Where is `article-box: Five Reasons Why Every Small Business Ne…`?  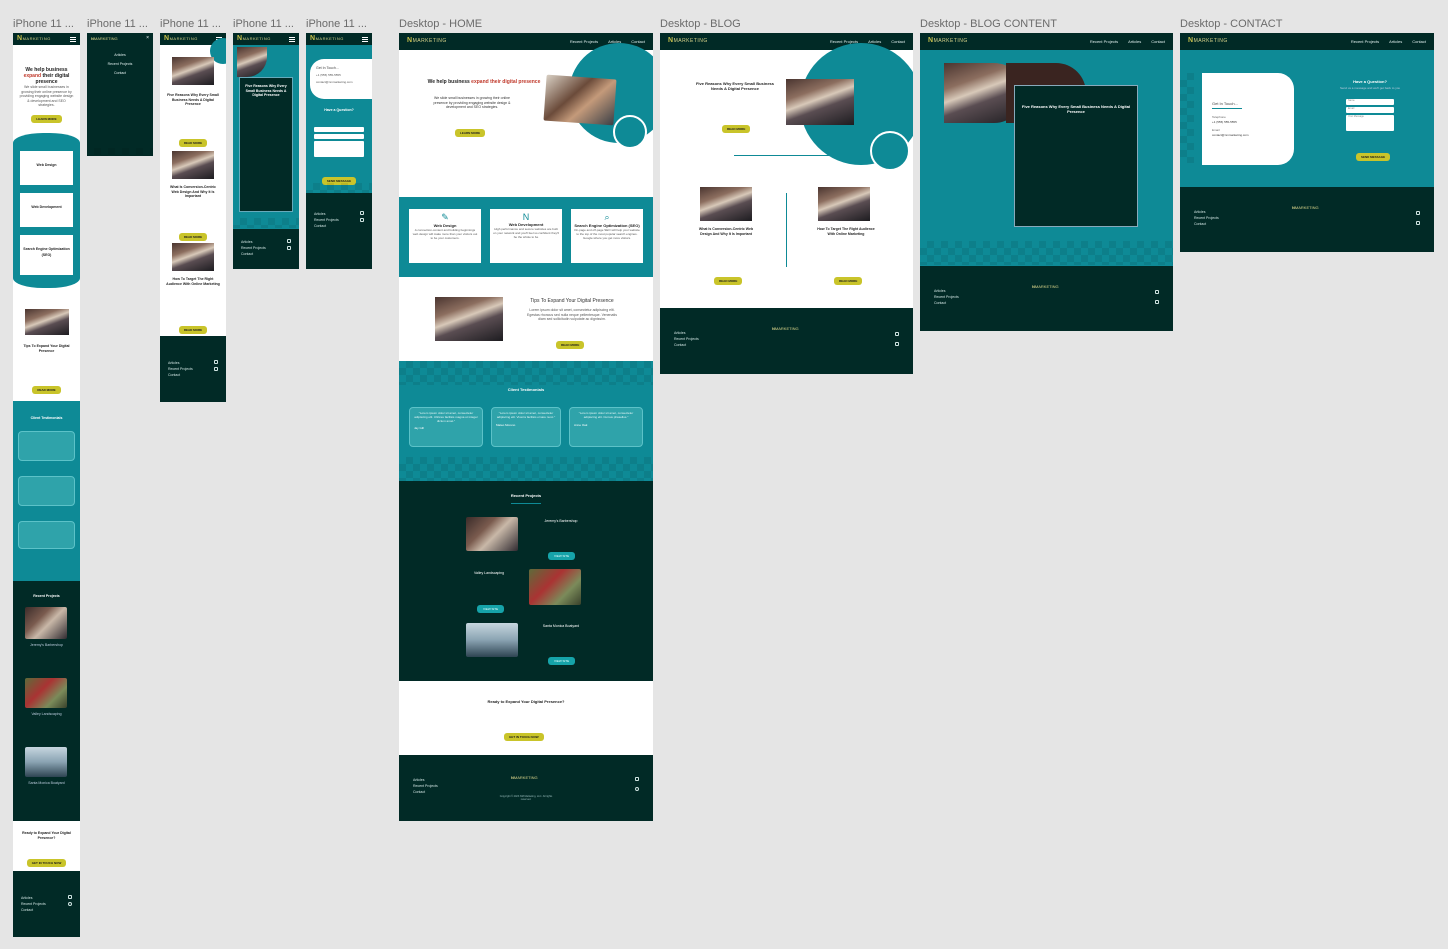
article-box: Five Reasons Why Every Small Business Ne… is located at coordinates (1076, 156).